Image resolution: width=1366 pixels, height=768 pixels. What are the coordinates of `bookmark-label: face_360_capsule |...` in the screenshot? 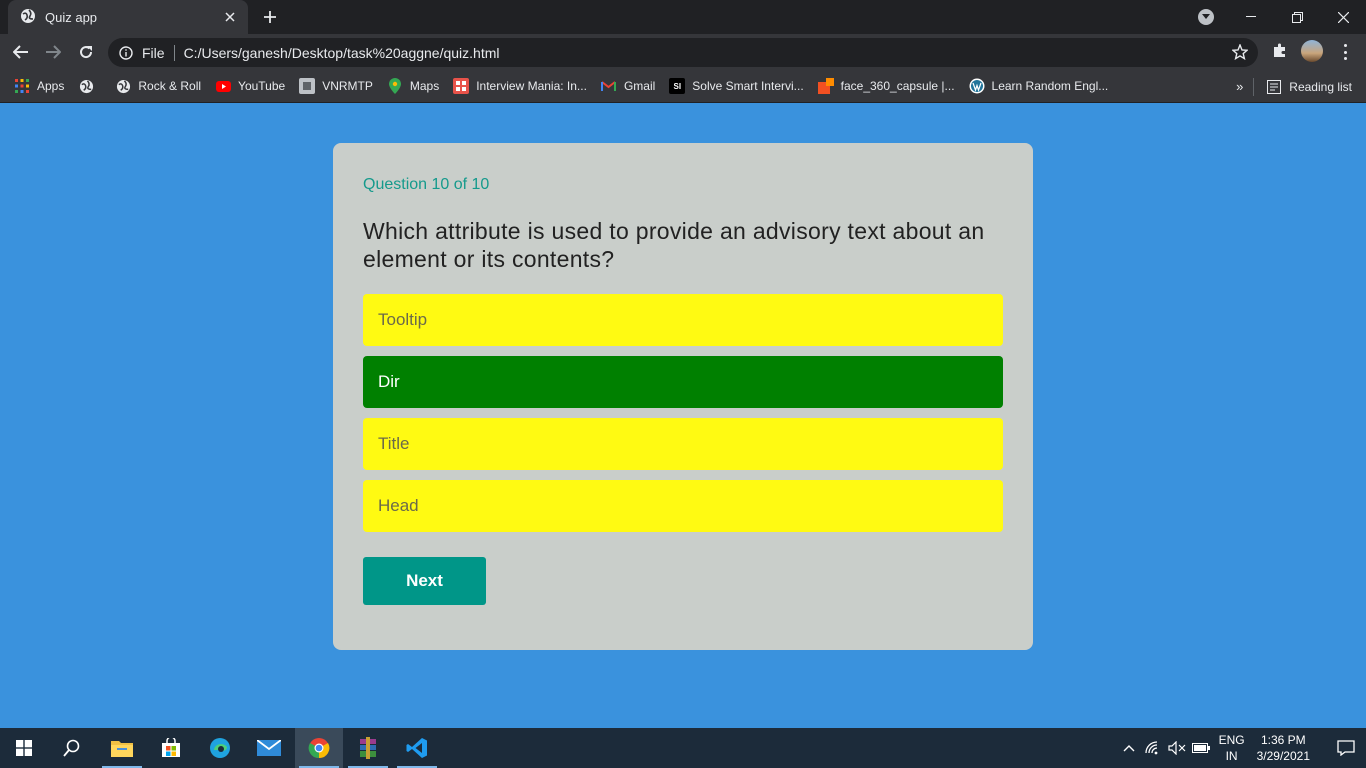 It's located at (897, 86).